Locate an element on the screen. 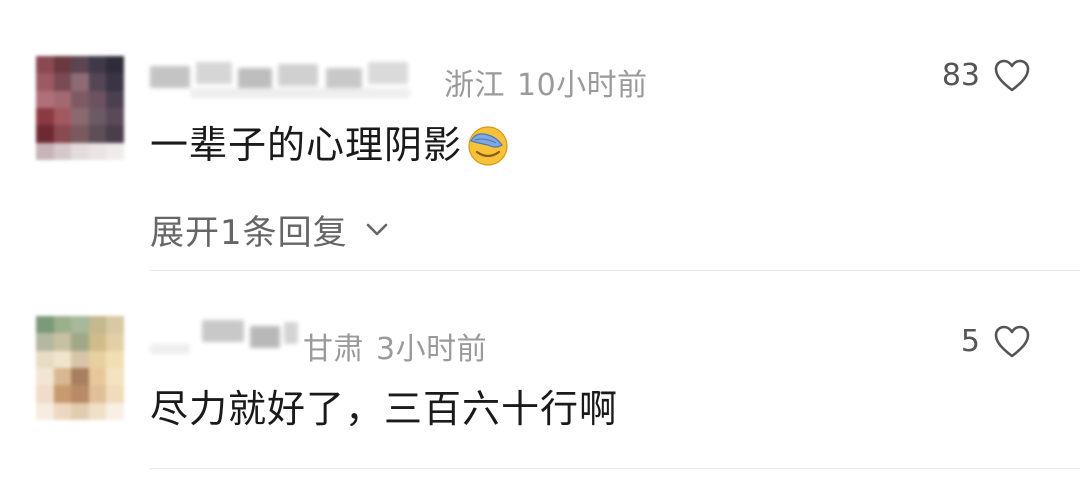 The height and width of the screenshot is (487, 1080). like-button: 5 is located at coordinates (995, 341).